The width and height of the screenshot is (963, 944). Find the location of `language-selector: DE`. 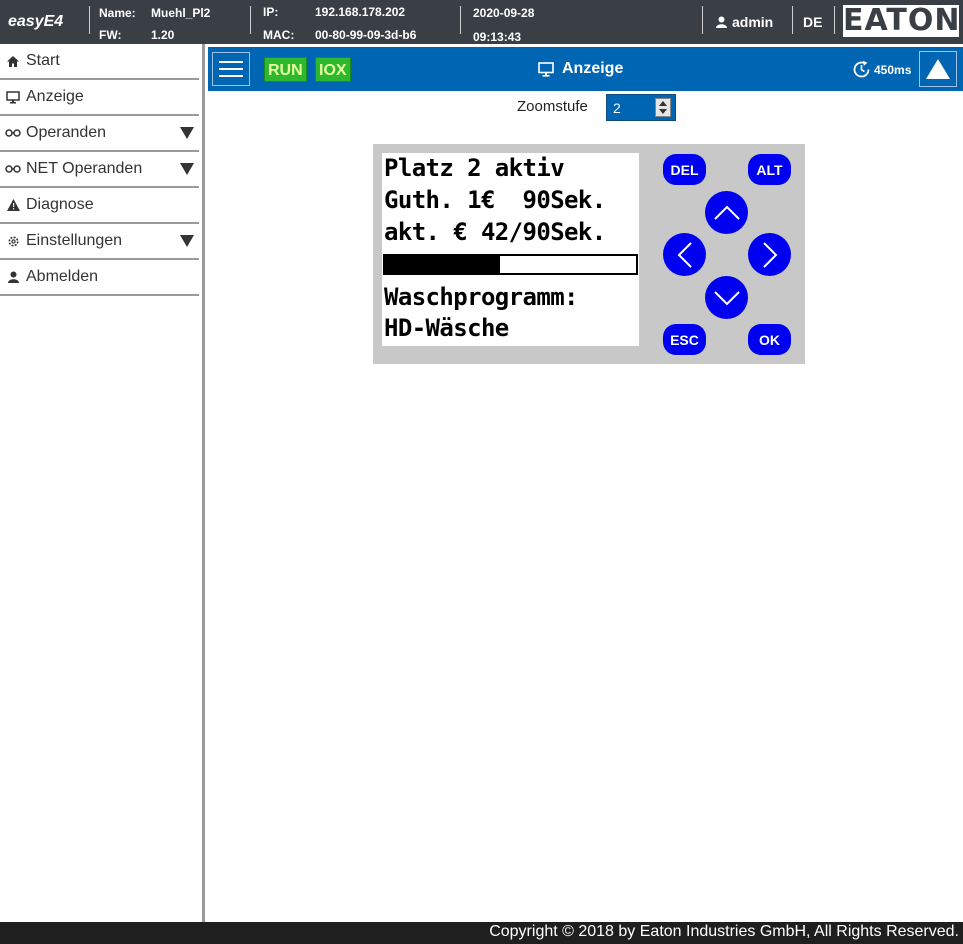

language-selector: DE is located at coordinates (812, 22).